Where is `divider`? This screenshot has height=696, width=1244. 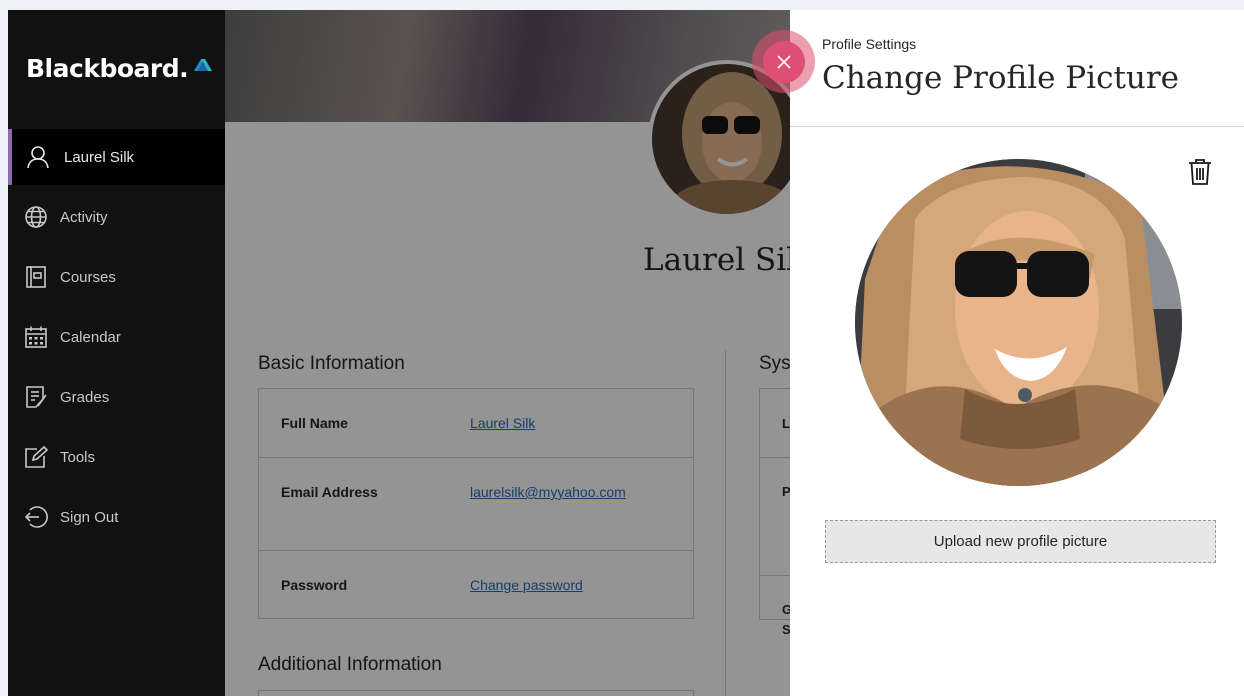
divider is located at coordinates (1017, 126).